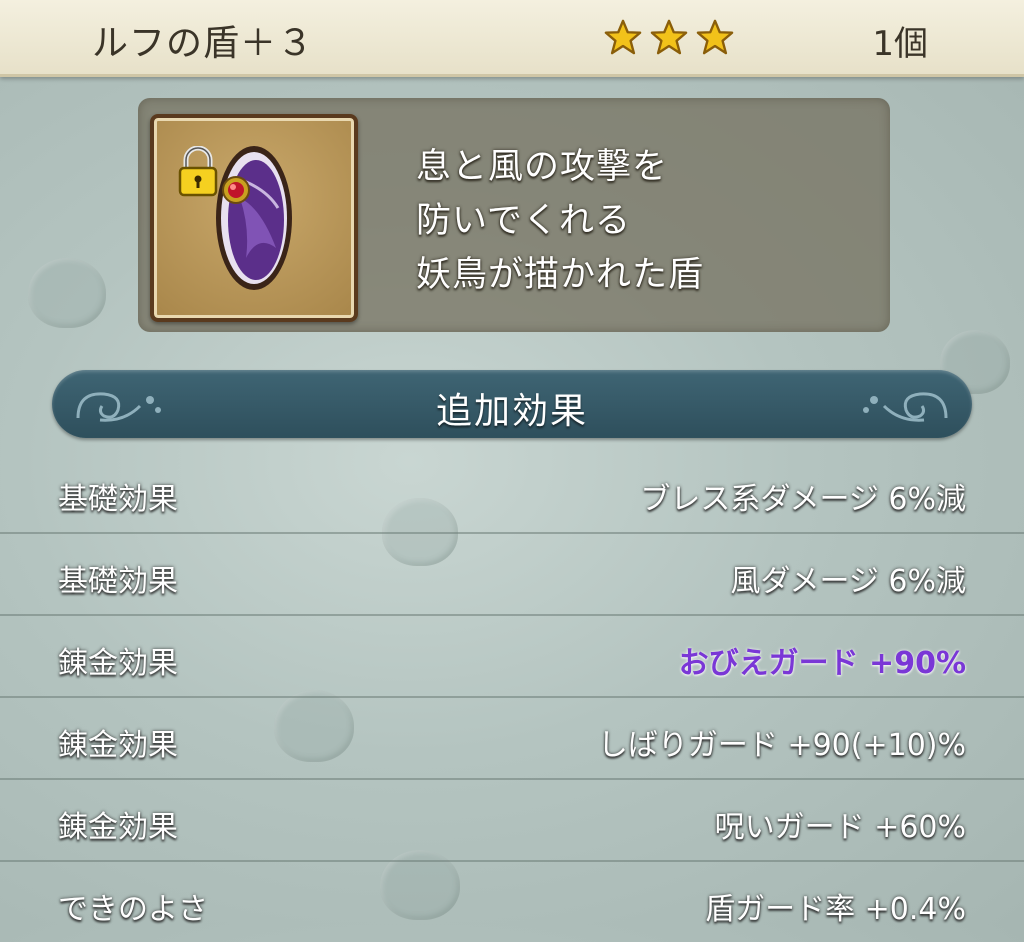  I want to click on effect-value-highlighted: おびえガード +90%, so click(822, 663).